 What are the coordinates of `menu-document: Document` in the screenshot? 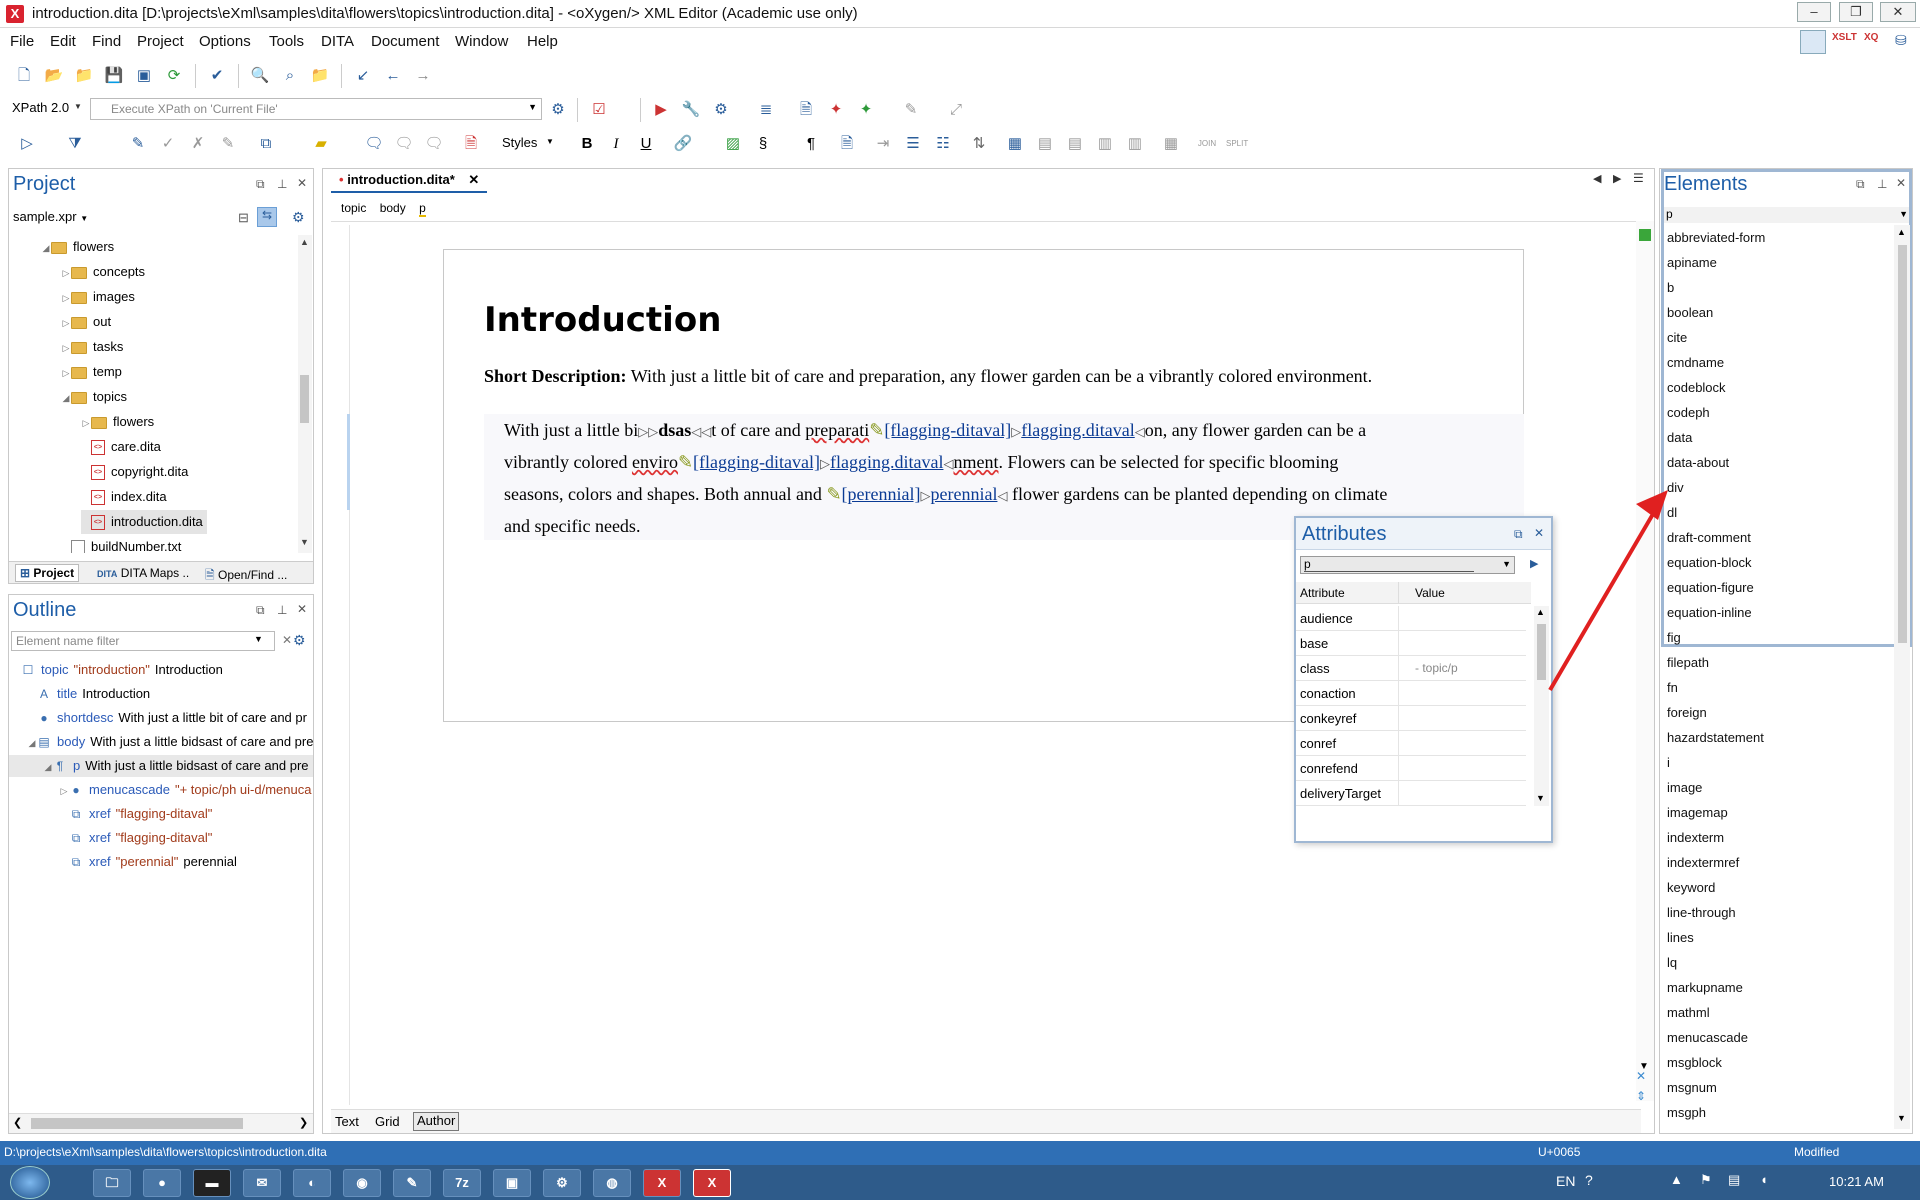 It's located at (405, 41).